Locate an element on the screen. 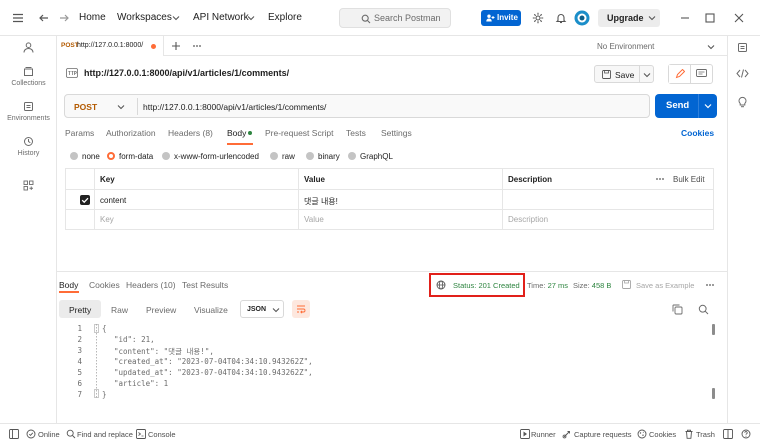  radio-form-data: form-data is located at coordinates (130, 156).